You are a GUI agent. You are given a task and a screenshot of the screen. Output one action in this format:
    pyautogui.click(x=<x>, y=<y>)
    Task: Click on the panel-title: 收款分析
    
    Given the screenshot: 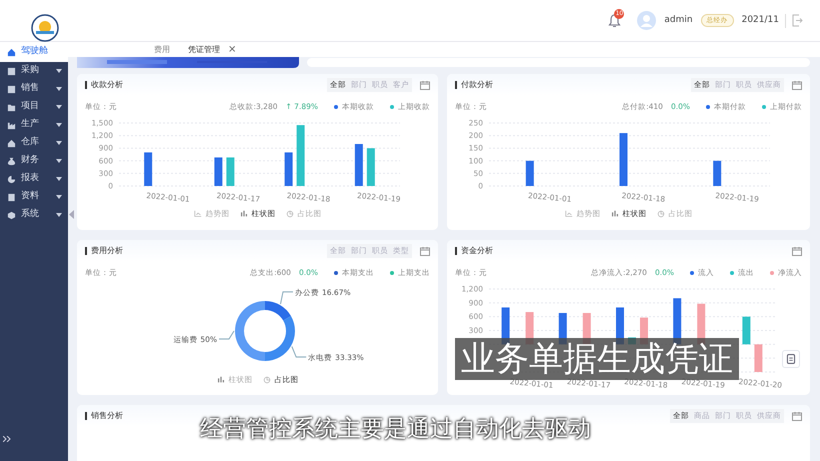 What is the action you would take?
    pyautogui.click(x=107, y=85)
    